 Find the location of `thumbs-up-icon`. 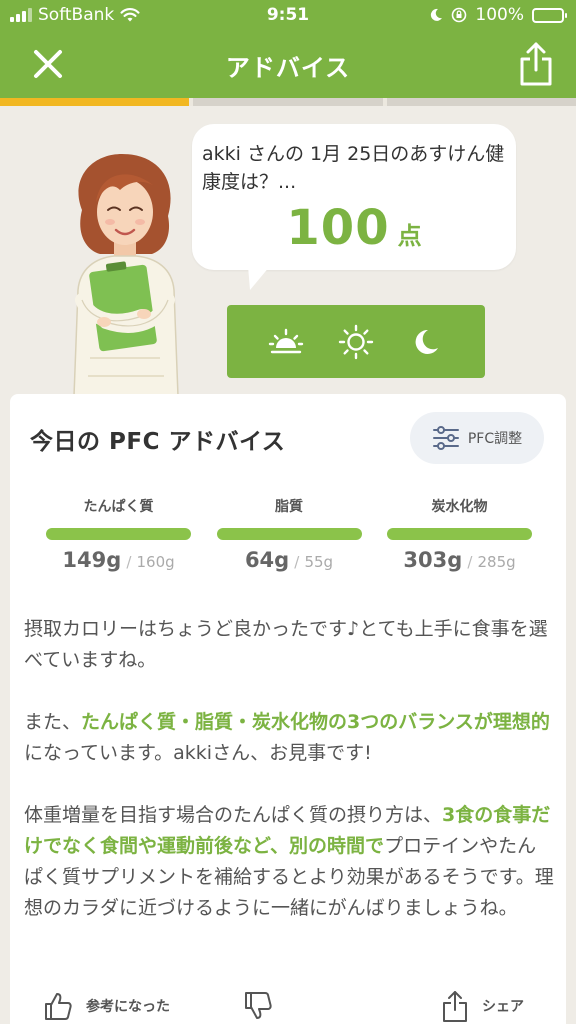

thumbs-up-icon is located at coordinates (58, 1006).